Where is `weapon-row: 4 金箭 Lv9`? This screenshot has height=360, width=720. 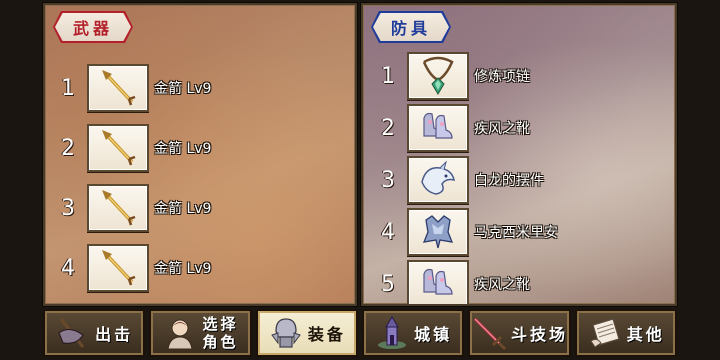 weapon-row: 4 金箭 Lv9 is located at coordinates (132, 268).